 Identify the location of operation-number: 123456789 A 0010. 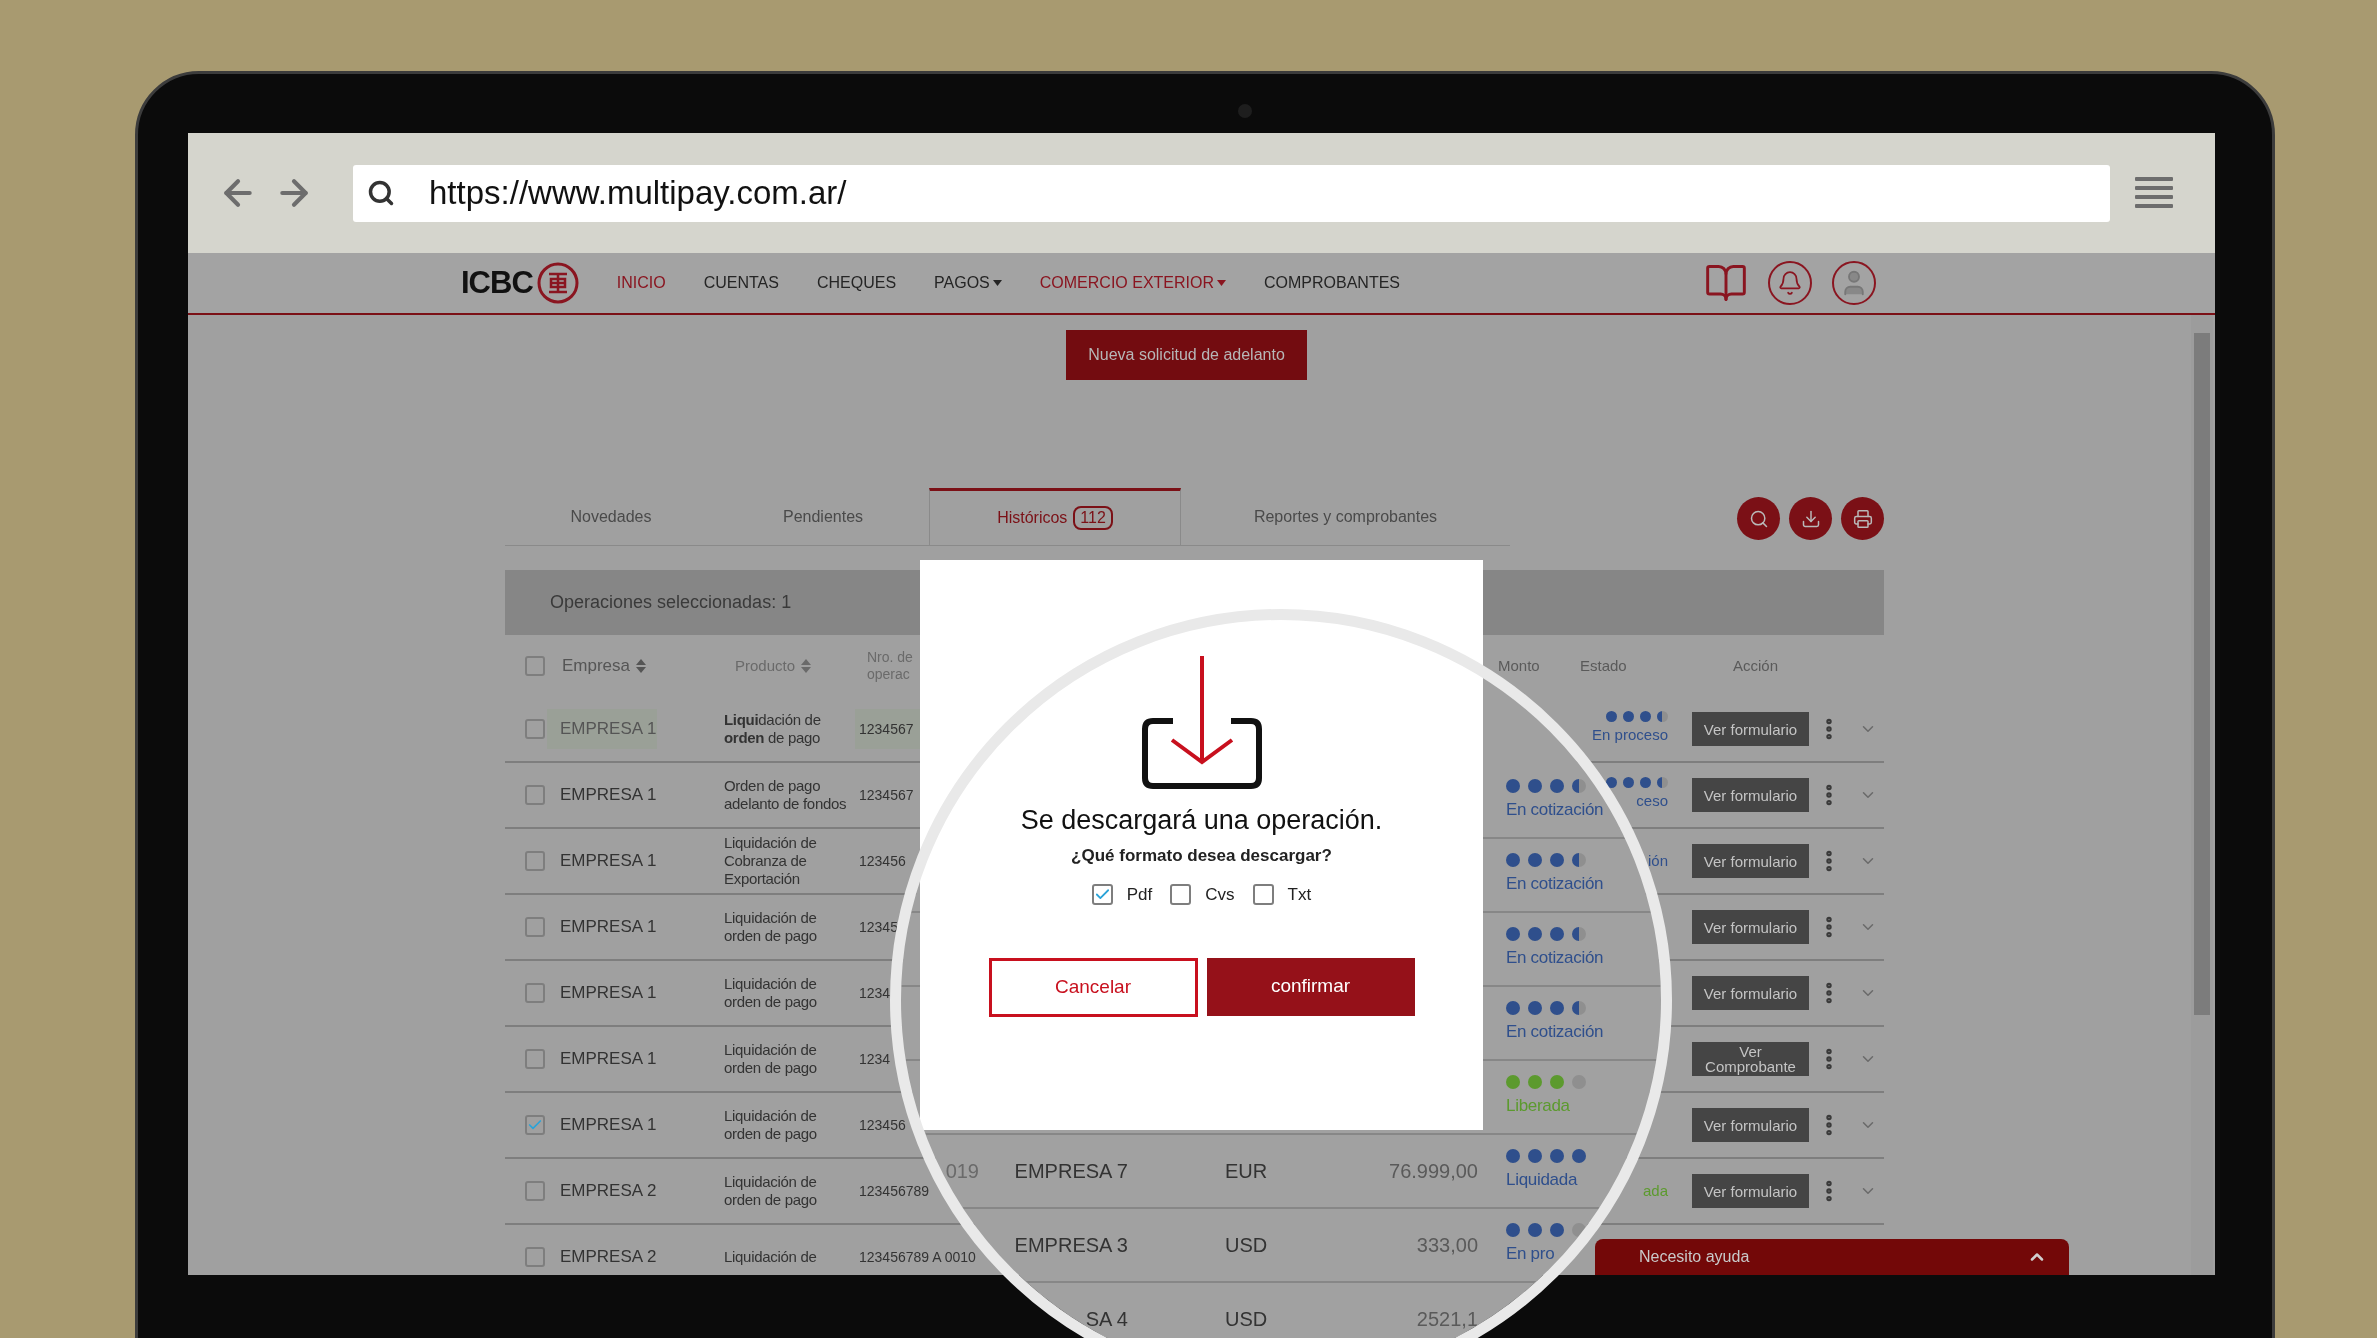
(917, 1257).